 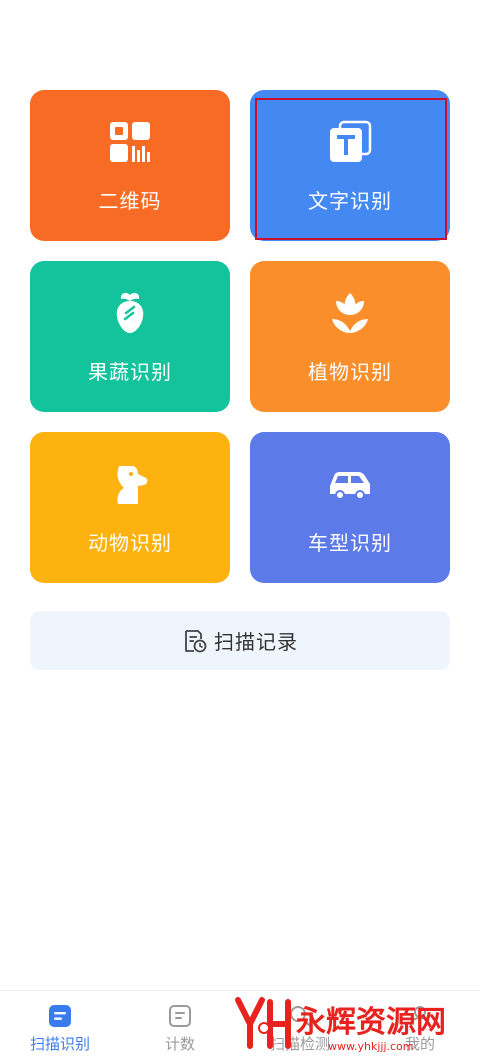 What do you see at coordinates (130, 543) in the screenshot?
I see `tile-label: 动物识别` at bounding box center [130, 543].